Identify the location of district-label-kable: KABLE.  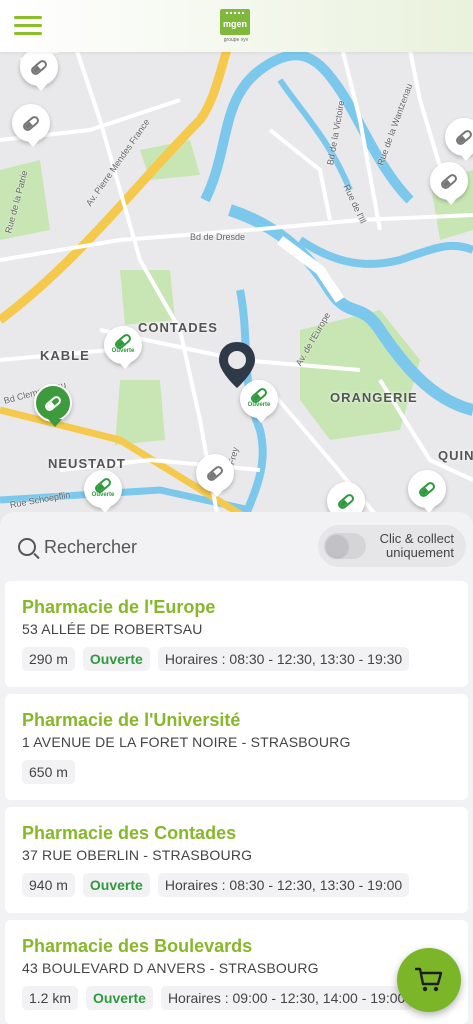
(65, 355).